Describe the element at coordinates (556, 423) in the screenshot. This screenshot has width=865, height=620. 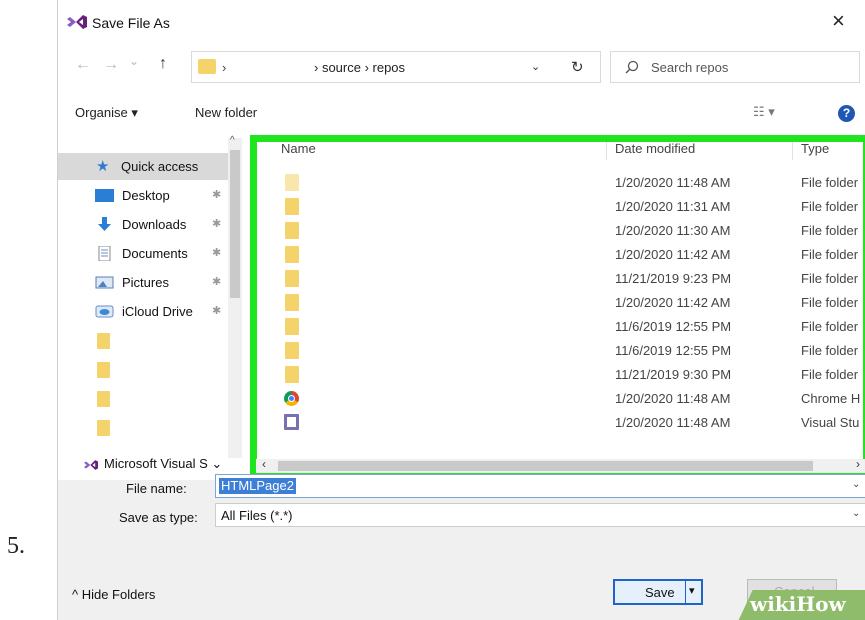
I see `file-row: 1/20/2020 11:48 AM Visual Stu` at that location.